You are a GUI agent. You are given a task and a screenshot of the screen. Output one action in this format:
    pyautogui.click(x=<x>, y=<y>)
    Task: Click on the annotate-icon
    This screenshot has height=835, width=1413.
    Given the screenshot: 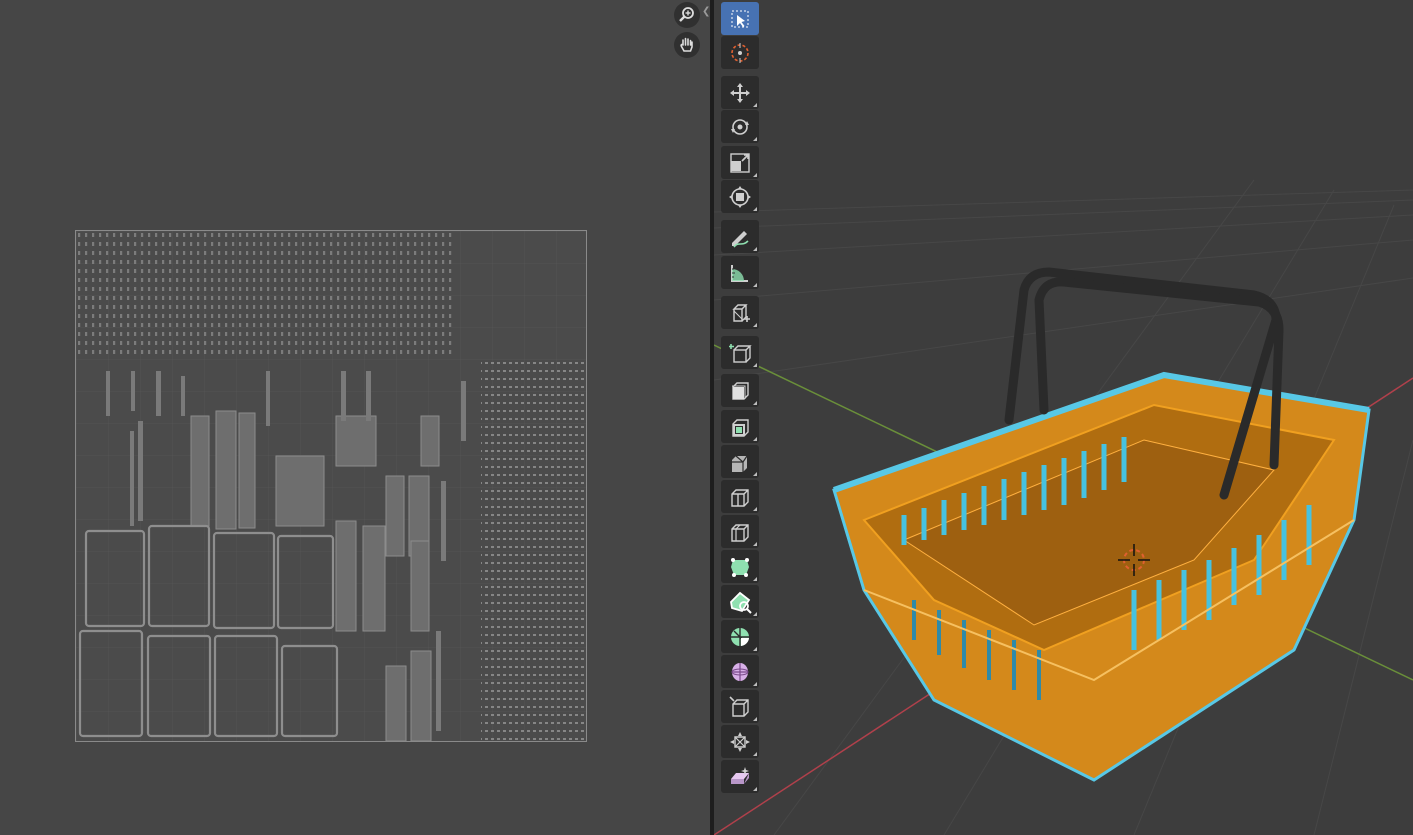 What is the action you would take?
    pyautogui.click(x=740, y=239)
    